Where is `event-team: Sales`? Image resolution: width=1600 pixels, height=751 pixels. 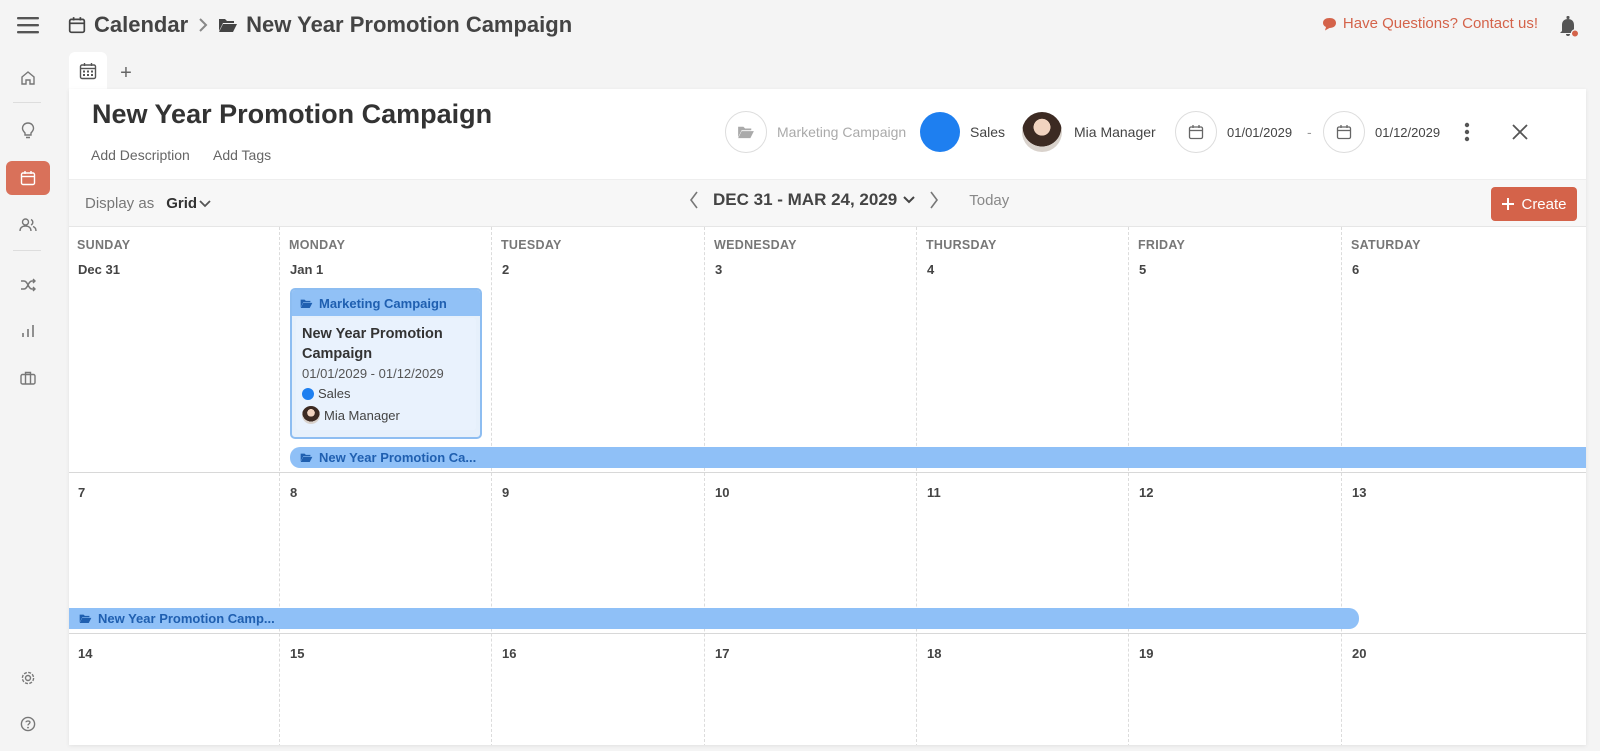 event-team: Sales is located at coordinates (386, 393).